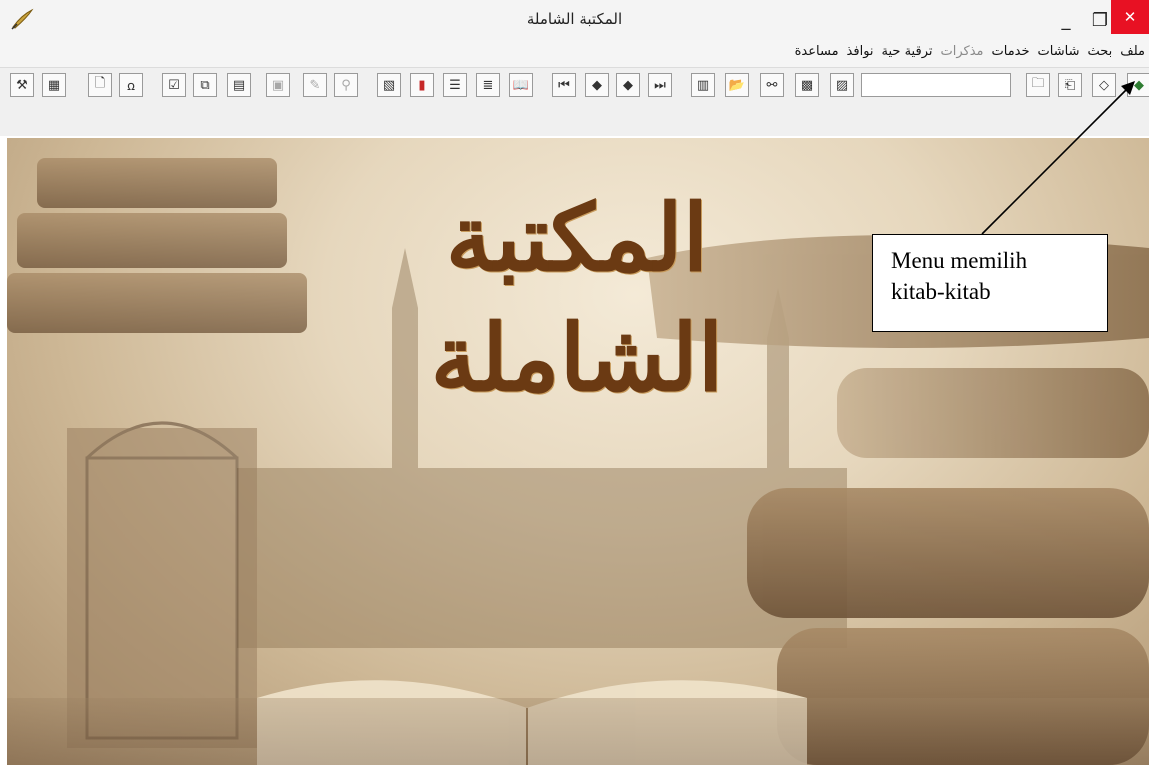  What do you see at coordinates (842, 85) in the screenshot?
I see `print-preview-icon: ▨` at bounding box center [842, 85].